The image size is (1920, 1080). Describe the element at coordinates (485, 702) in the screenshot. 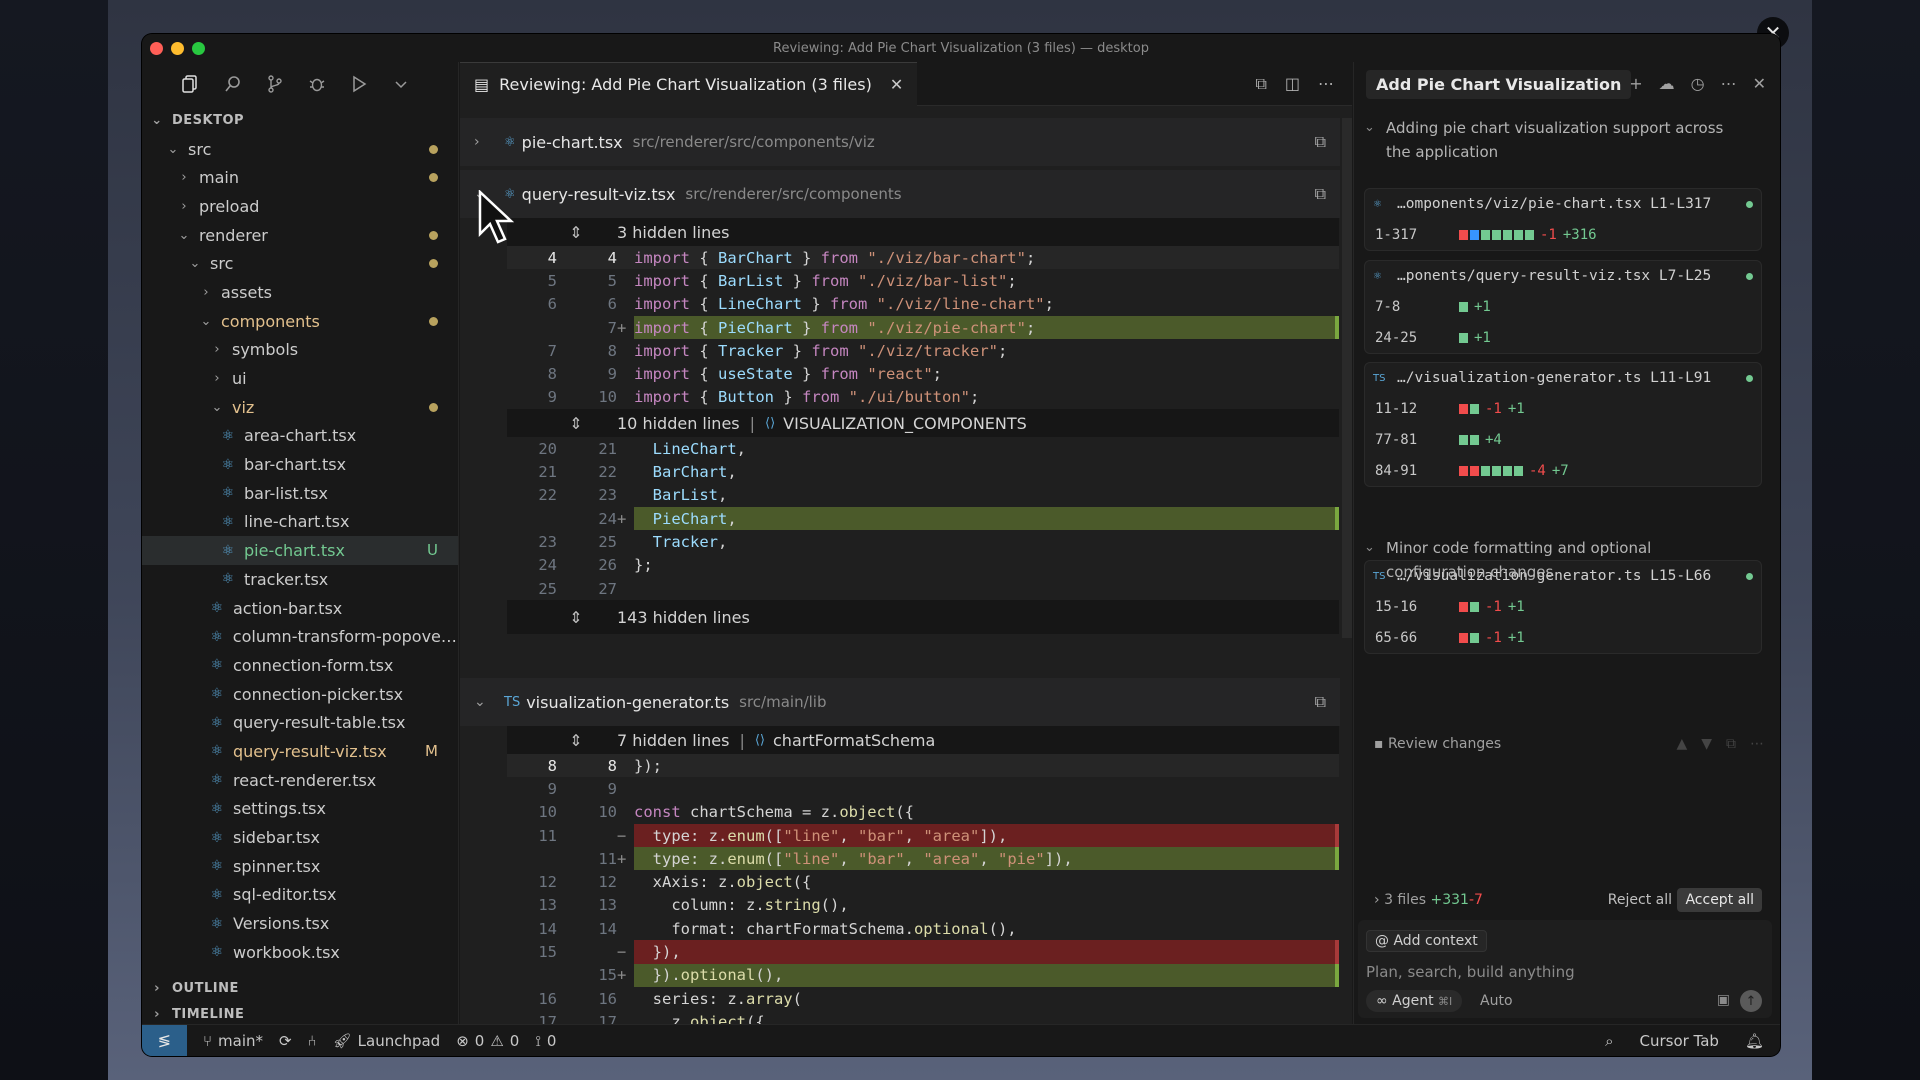

I see `chevron-down-icon: ⌄` at that location.